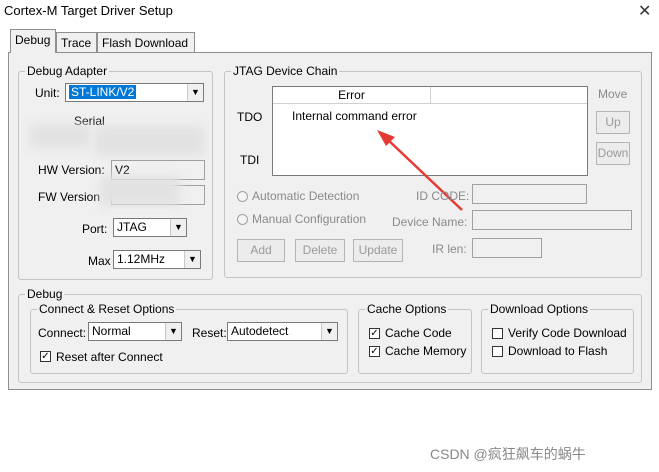 Image resolution: width=659 pixels, height=472 pixels. What do you see at coordinates (552, 220) in the screenshot?
I see `device-name-field` at bounding box center [552, 220].